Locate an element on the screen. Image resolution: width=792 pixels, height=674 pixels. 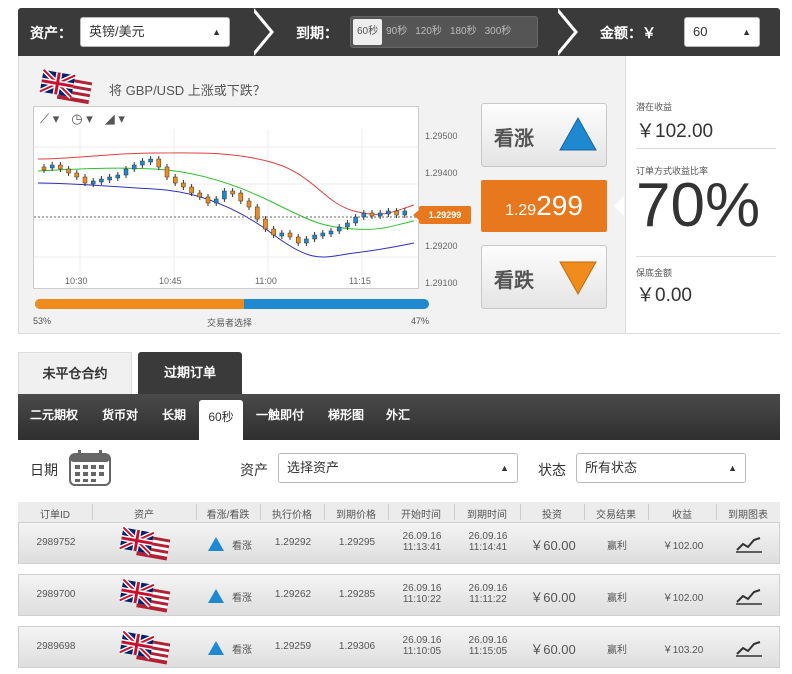
time-option-180: 180秒 is located at coordinates (463, 32).